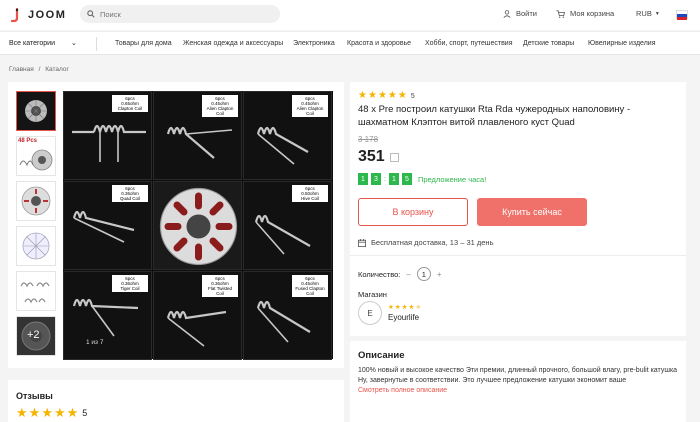 The image size is (700, 422). I want to click on store-info: E ★ ★ ★ ★ ★ Eyourlife, so click(389, 313).